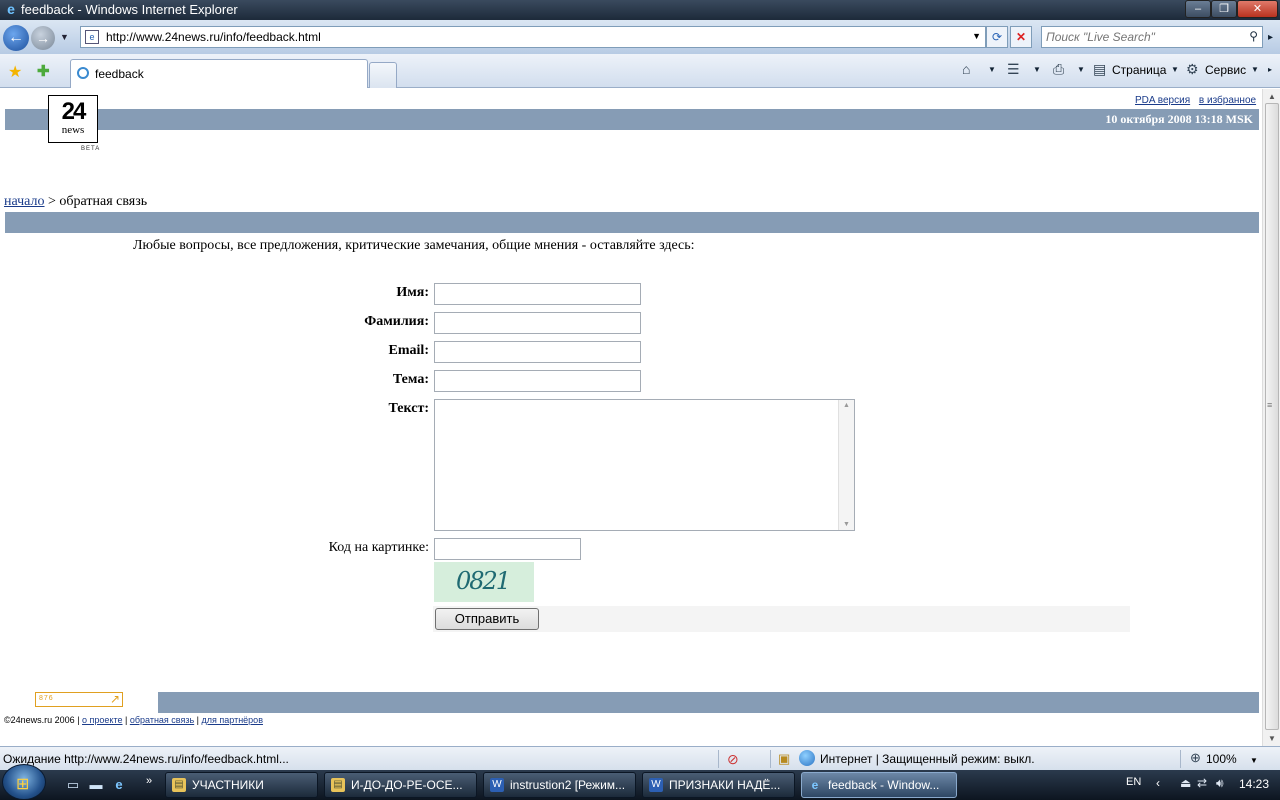  Describe the element at coordinates (383, 75) in the screenshot. I see `new-tab-button` at that location.